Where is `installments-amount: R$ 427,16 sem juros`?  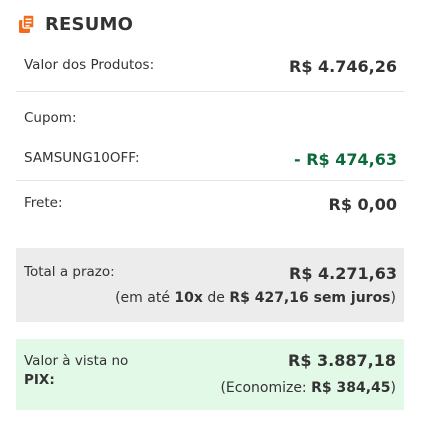
installments-amount: R$ 427,16 sem juros is located at coordinates (310, 298).